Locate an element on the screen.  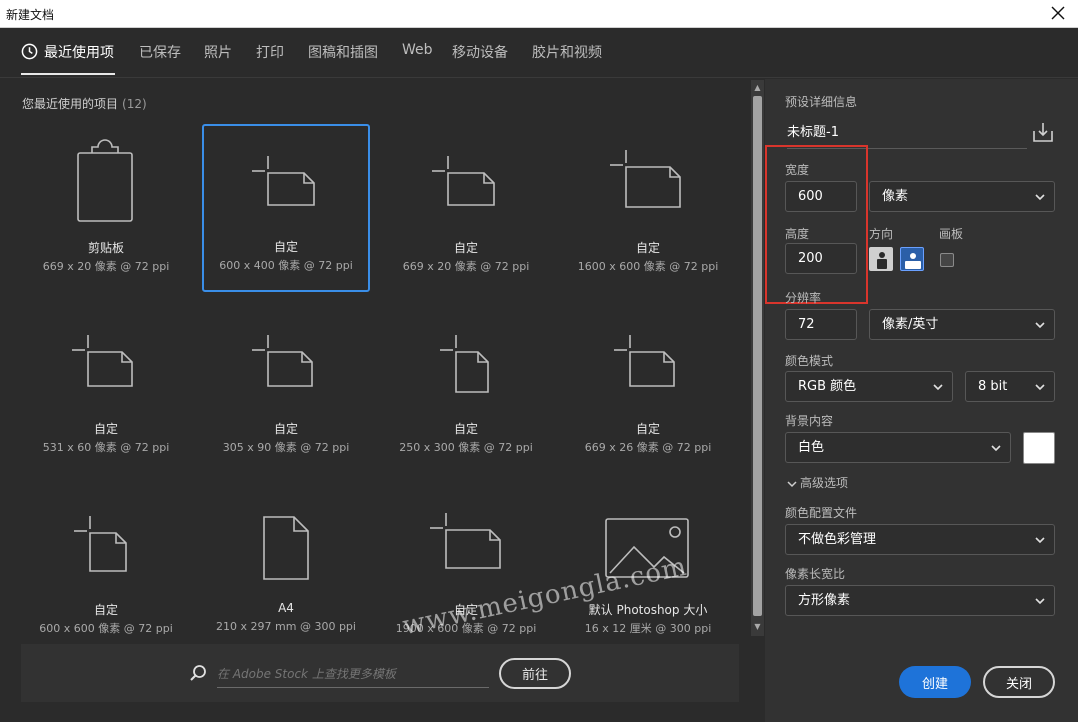
recent-heading: 您最近使用的项目 (12) is located at coordinates (84, 103).